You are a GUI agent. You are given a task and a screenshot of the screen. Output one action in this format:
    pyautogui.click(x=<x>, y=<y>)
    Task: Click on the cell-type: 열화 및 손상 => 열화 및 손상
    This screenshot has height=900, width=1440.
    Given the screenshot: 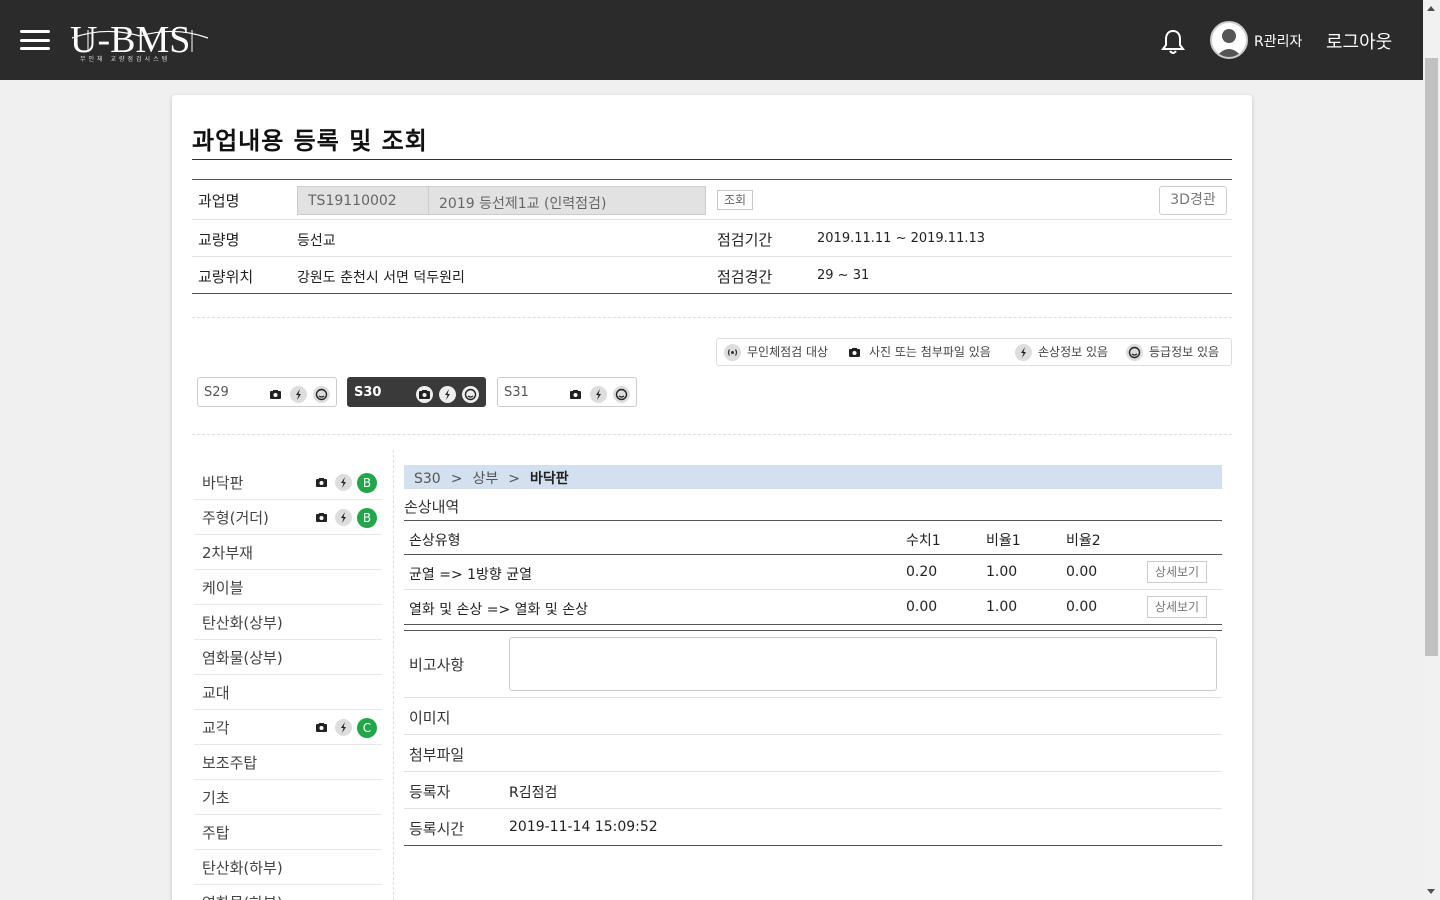 What is the action you would take?
    pyautogui.click(x=498, y=610)
    